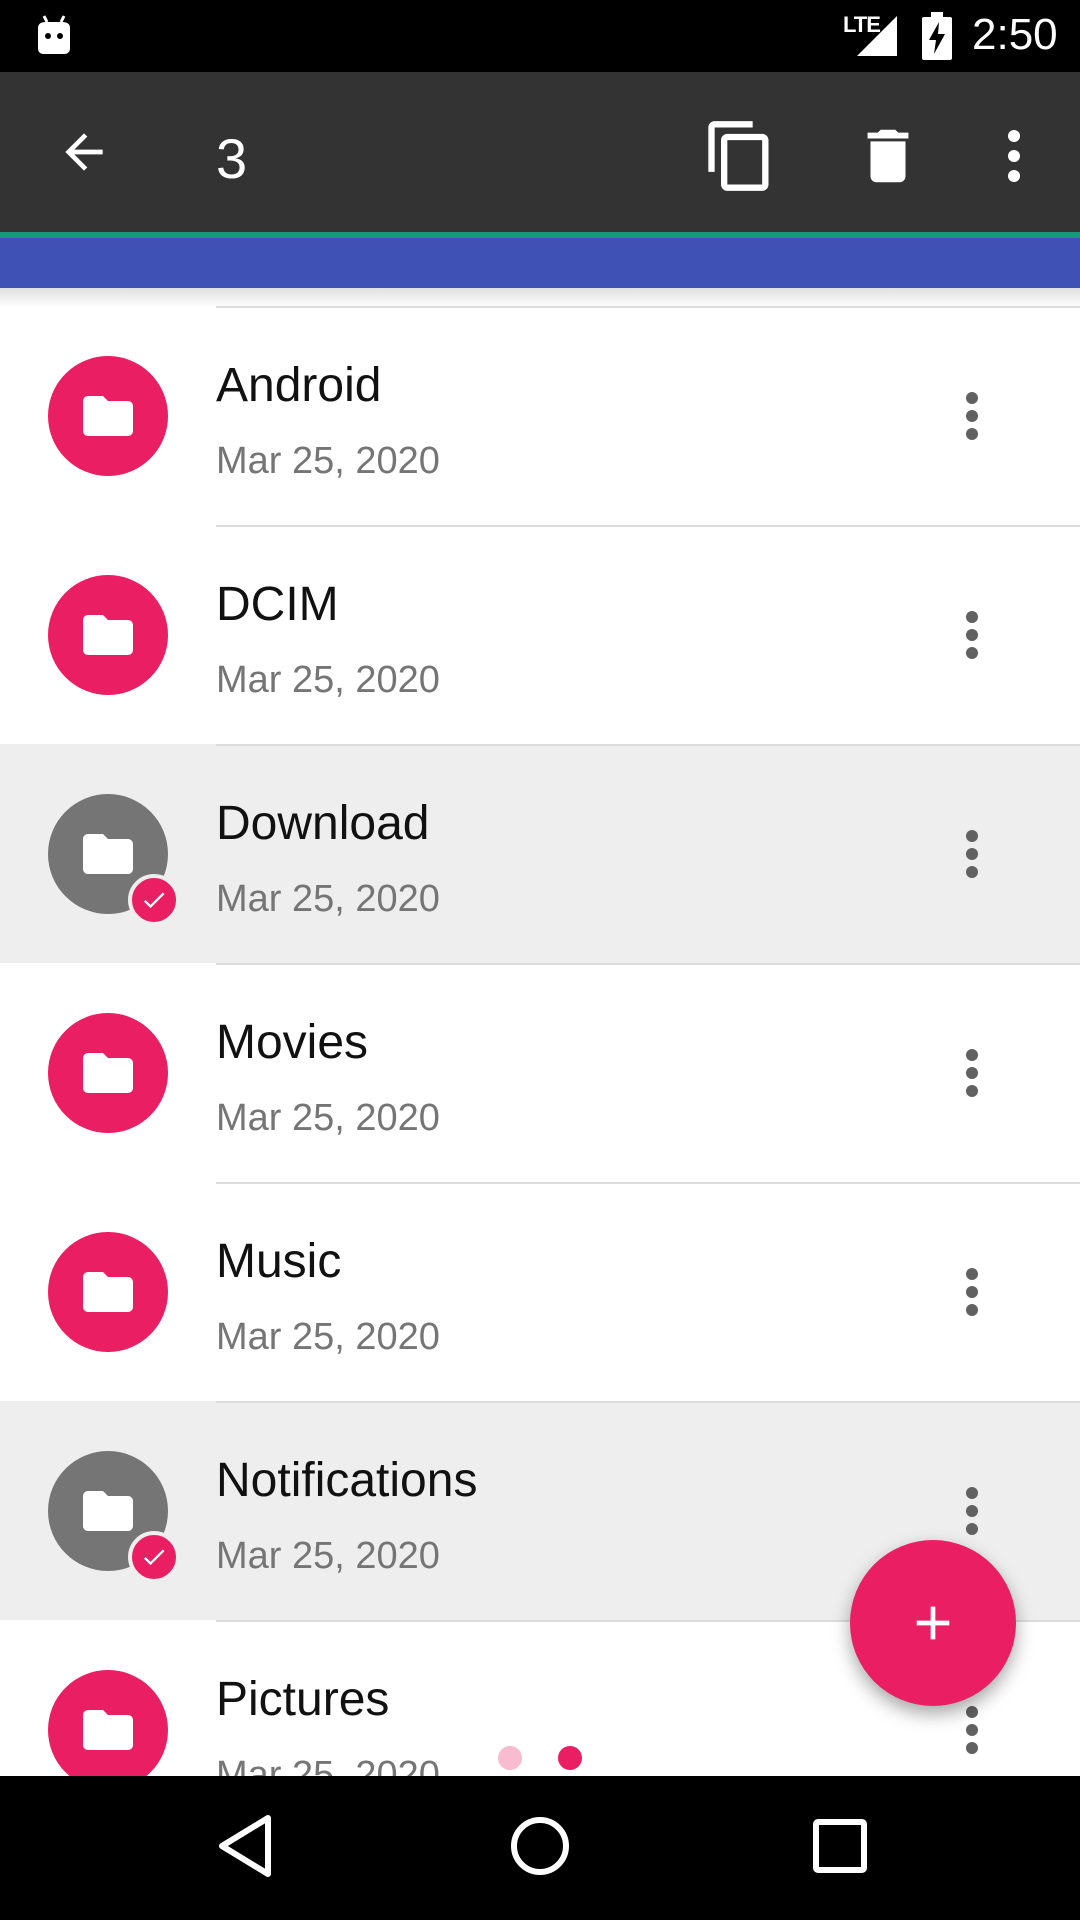 The width and height of the screenshot is (1080, 1920). I want to click on page-indicator-dot, so click(510, 1758).